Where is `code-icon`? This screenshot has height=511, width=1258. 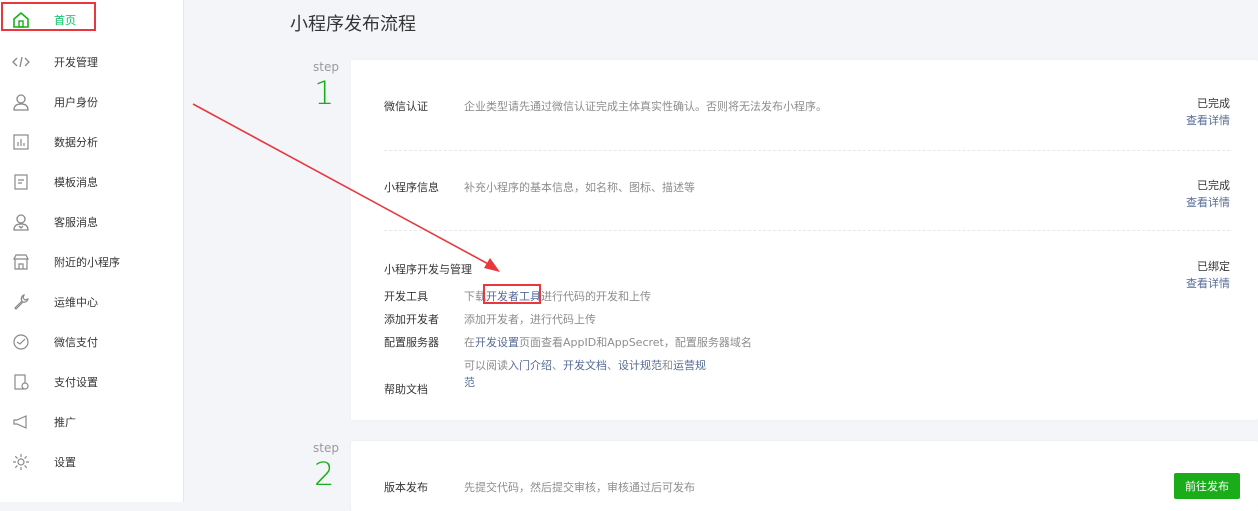 code-icon is located at coordinates (21, 62).